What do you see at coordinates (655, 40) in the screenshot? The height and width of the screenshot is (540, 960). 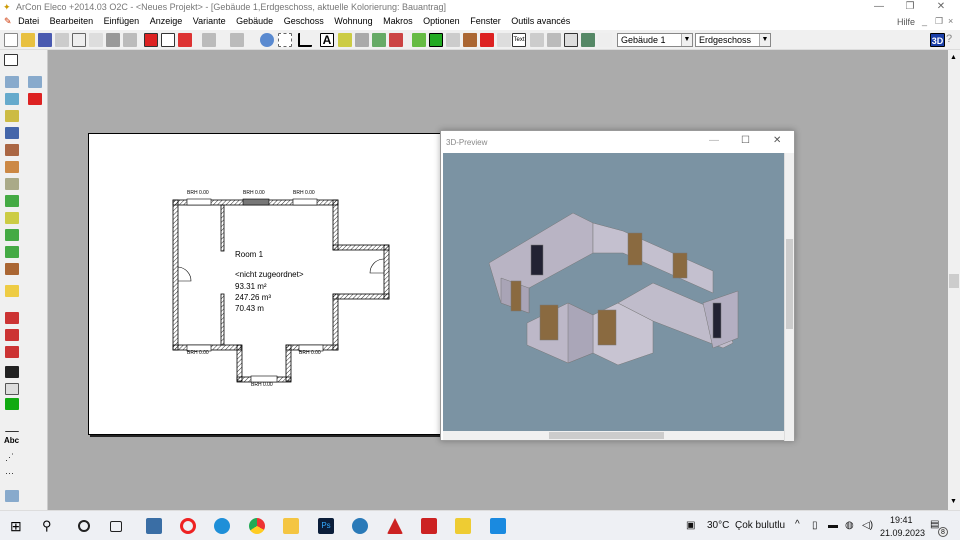 I see `building-select: Gebäude 1 ▼` at bounding box center [655, 40].